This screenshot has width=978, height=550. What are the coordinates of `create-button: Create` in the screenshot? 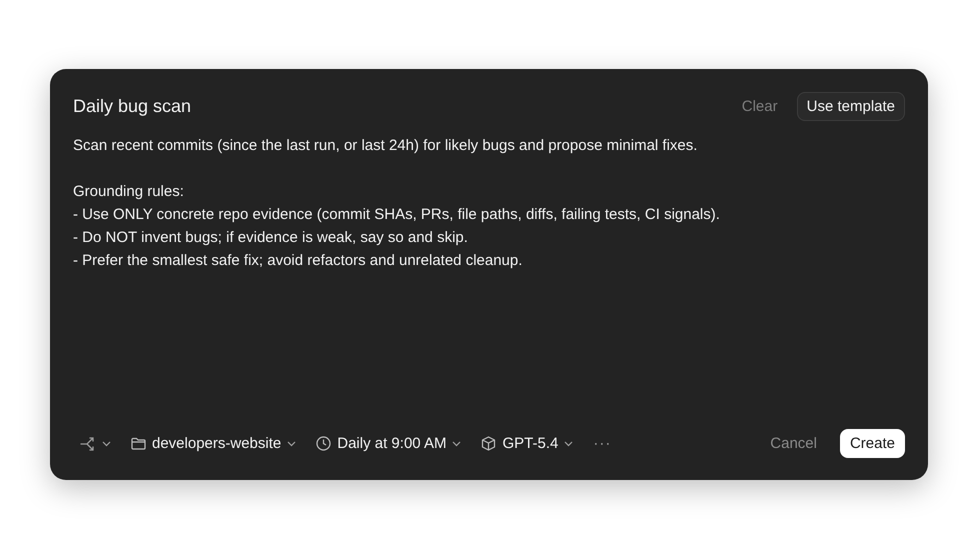 It's located at (872, 443).